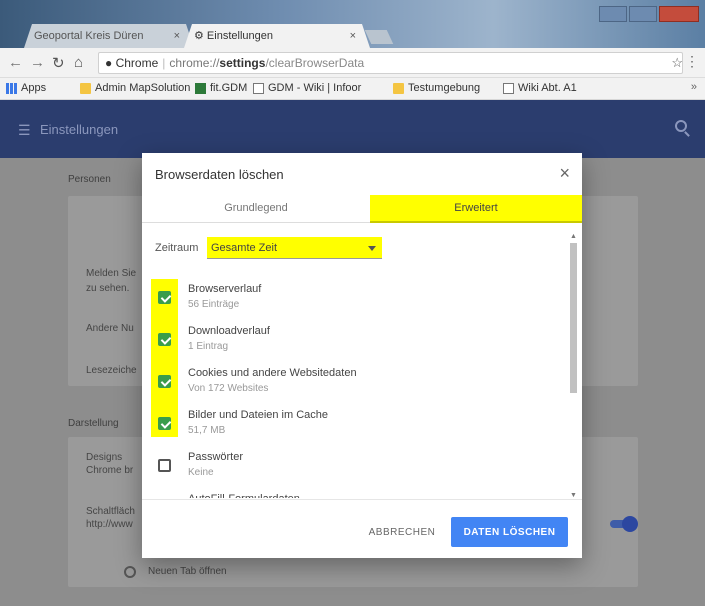  What do you see at coordinates (93, 423) in the screenshot?
I see `section-appearance-label: Darstellung` at bounding box center [93, 423].